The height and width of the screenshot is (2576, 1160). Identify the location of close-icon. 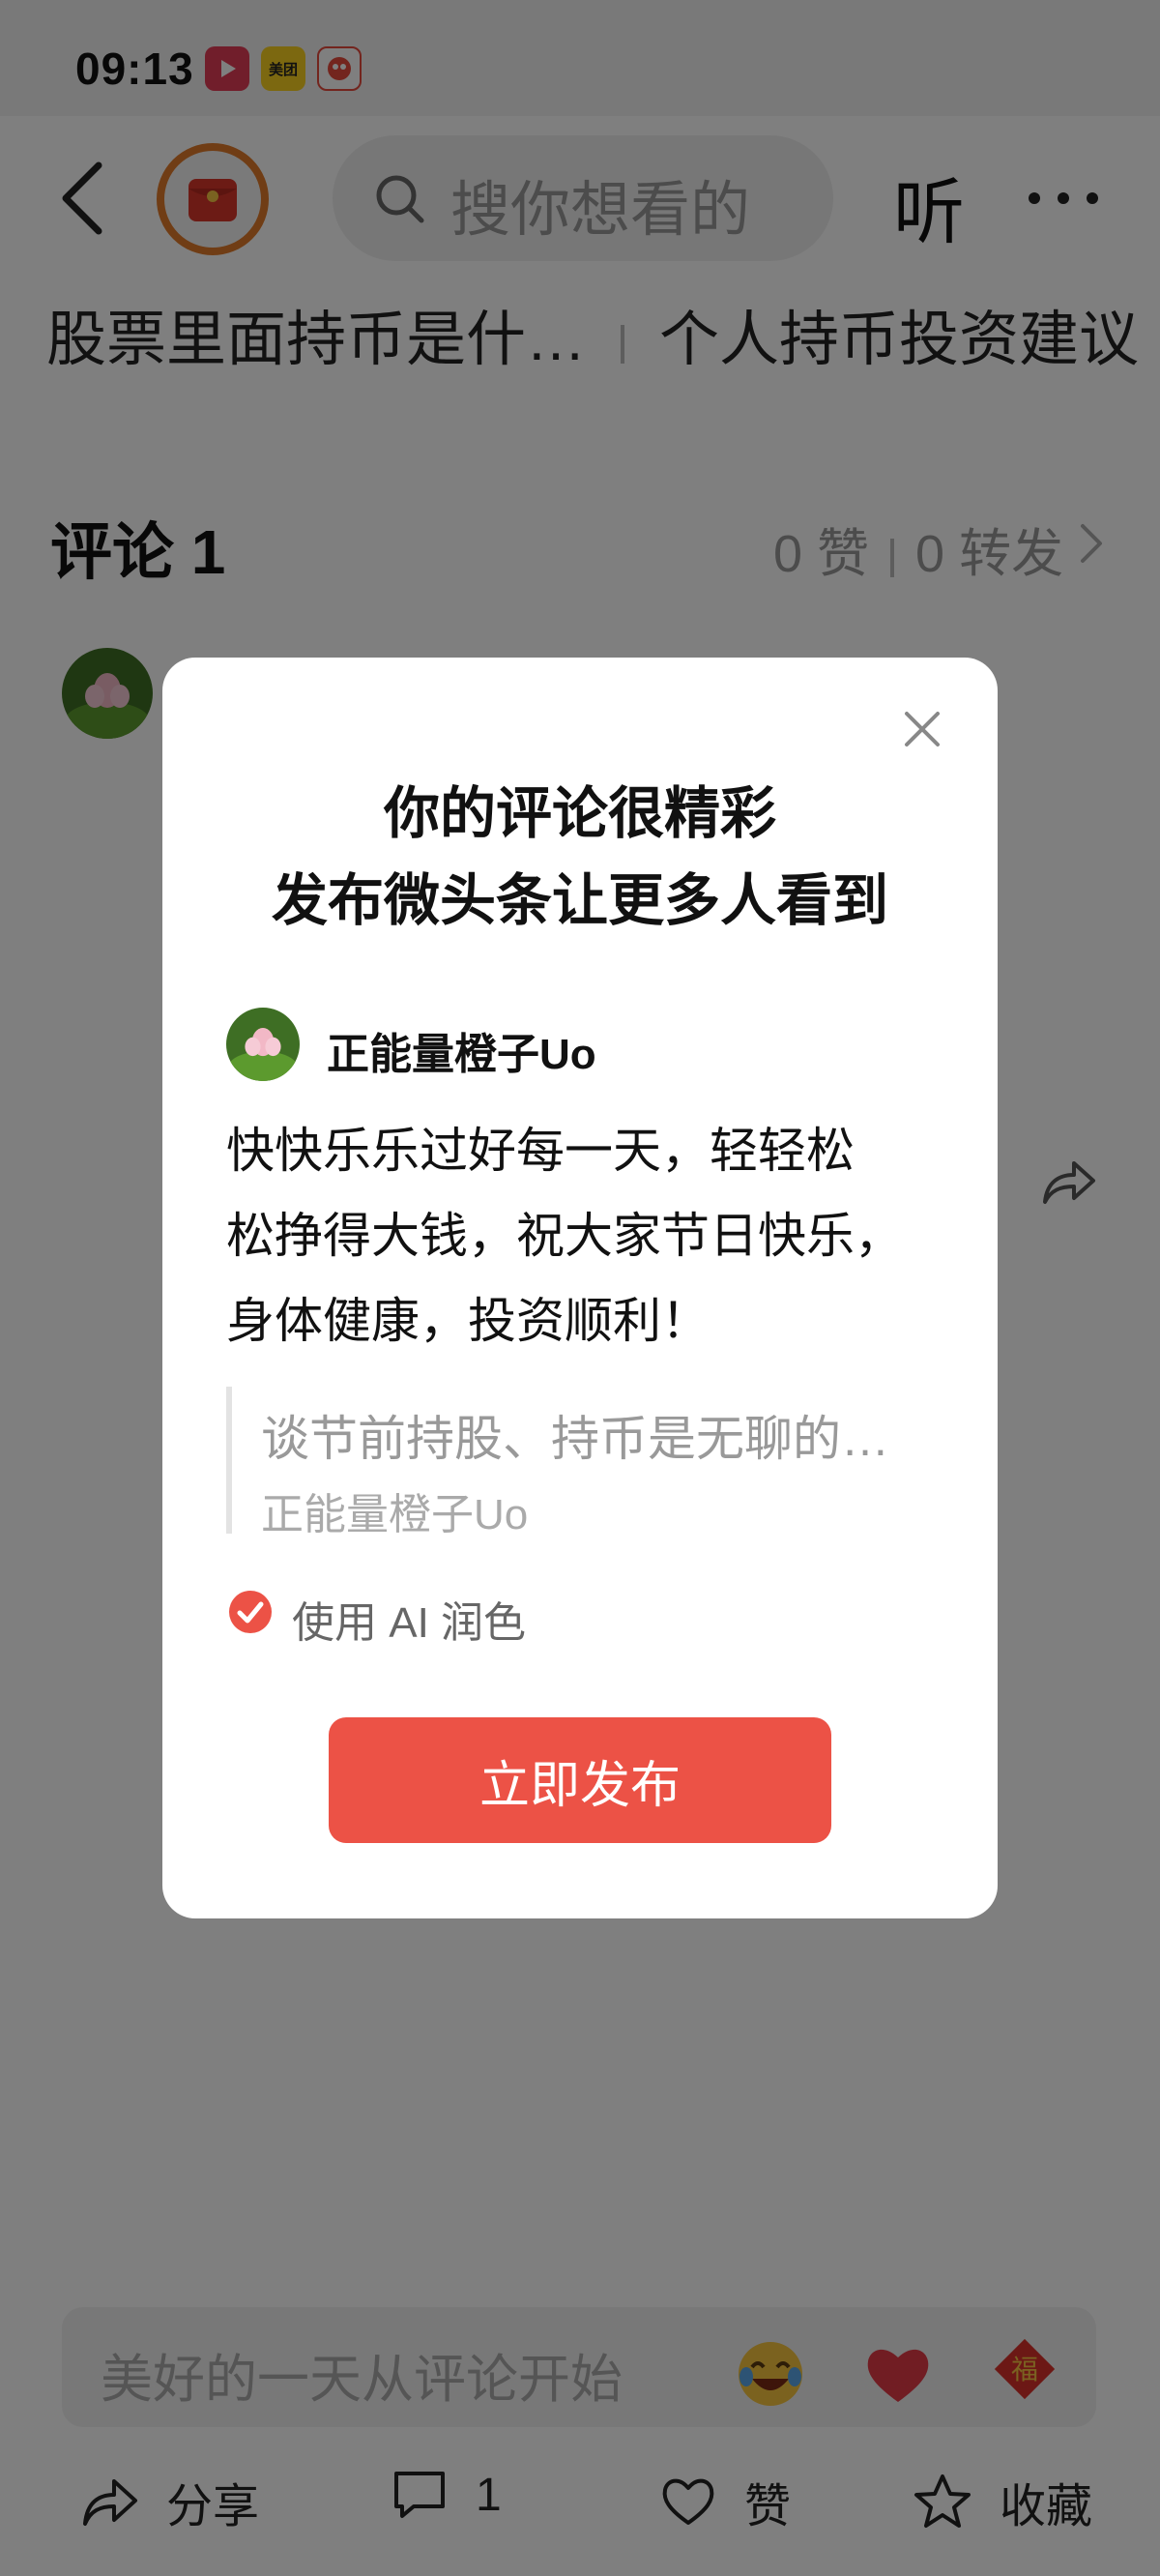
(923, 729).